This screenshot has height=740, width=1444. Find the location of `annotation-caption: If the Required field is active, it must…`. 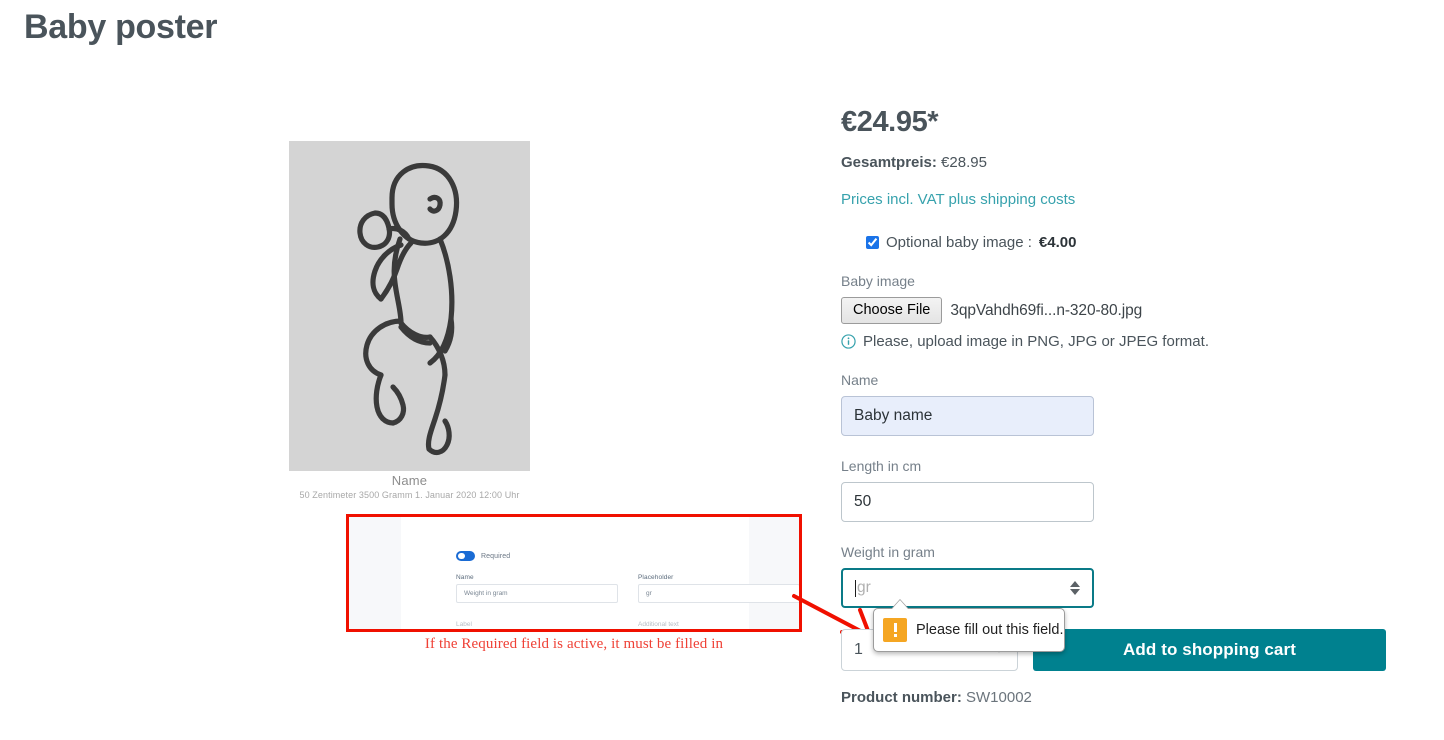

annotation-caption: If the Required field is active, it must… is located at coordinates (574, 644).